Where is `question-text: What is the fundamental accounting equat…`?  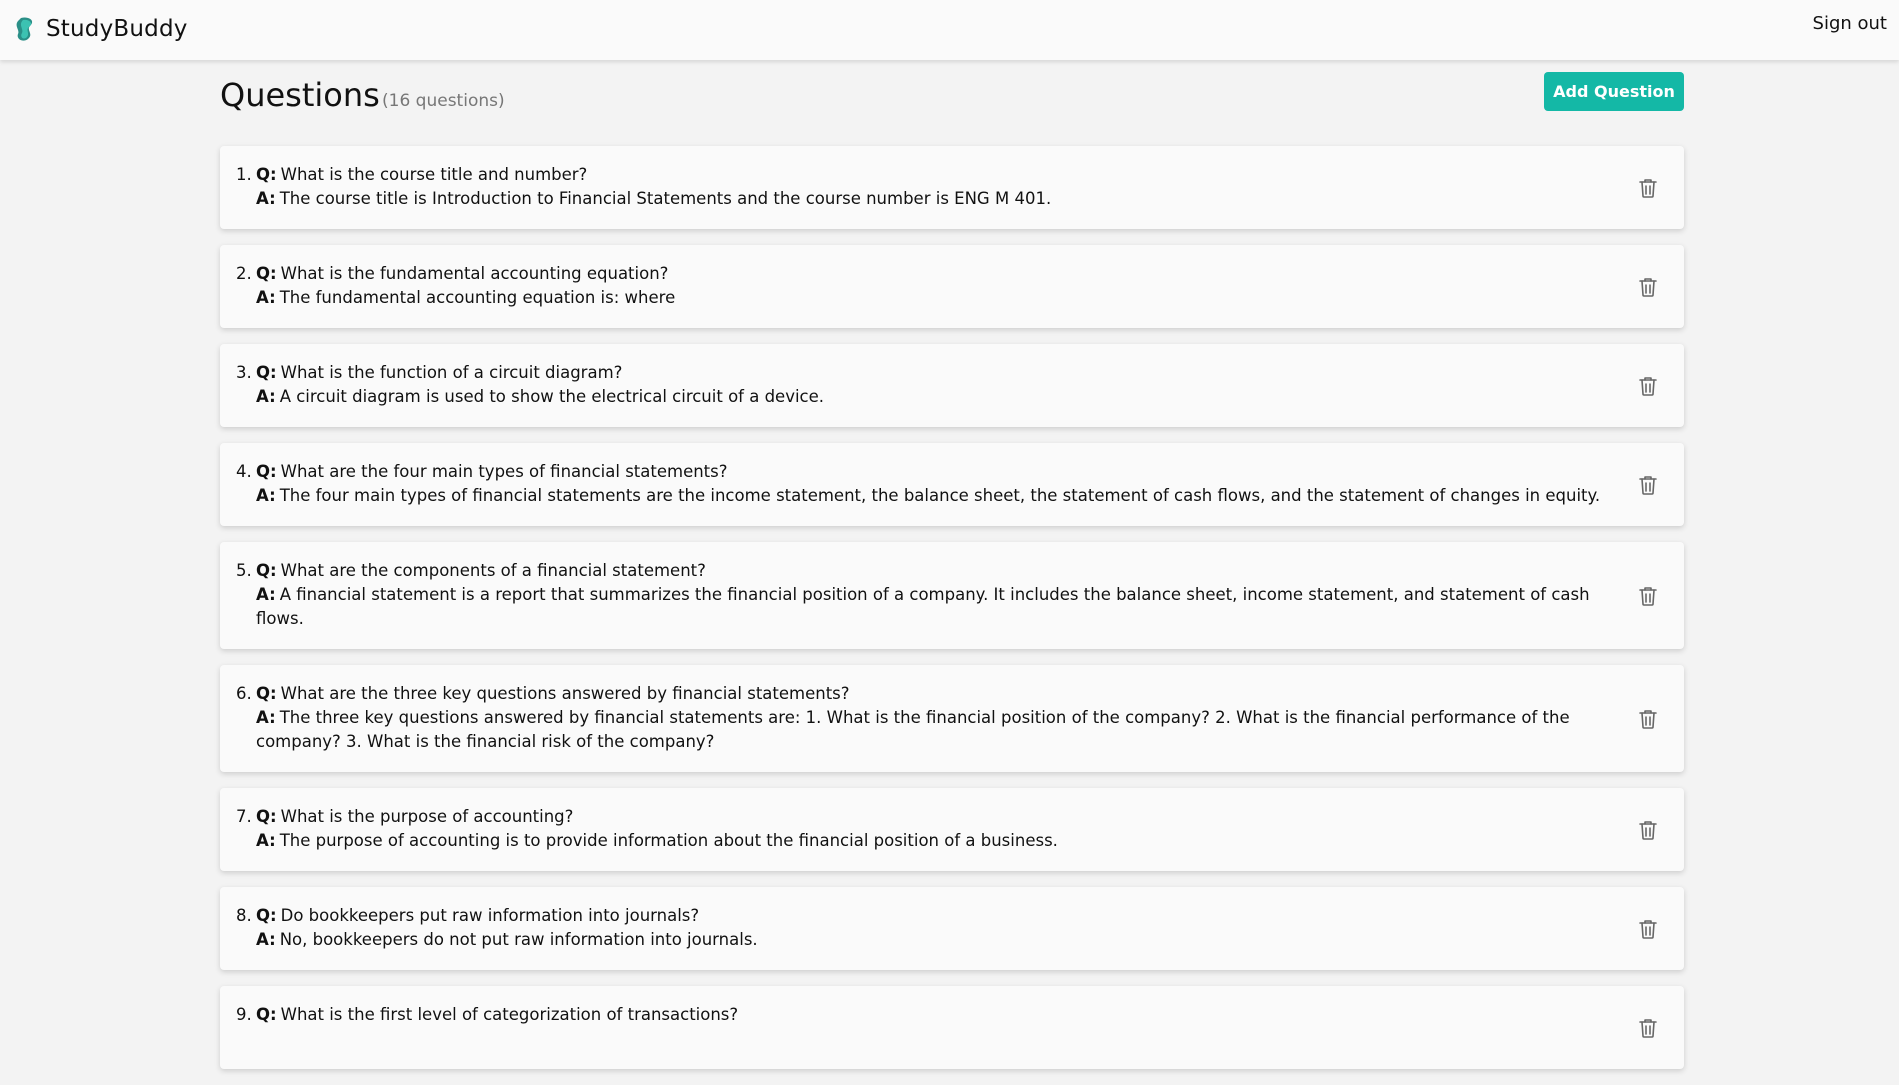 question-text: What is the fundamental accounting equat… is located at coordinates (474, 273).